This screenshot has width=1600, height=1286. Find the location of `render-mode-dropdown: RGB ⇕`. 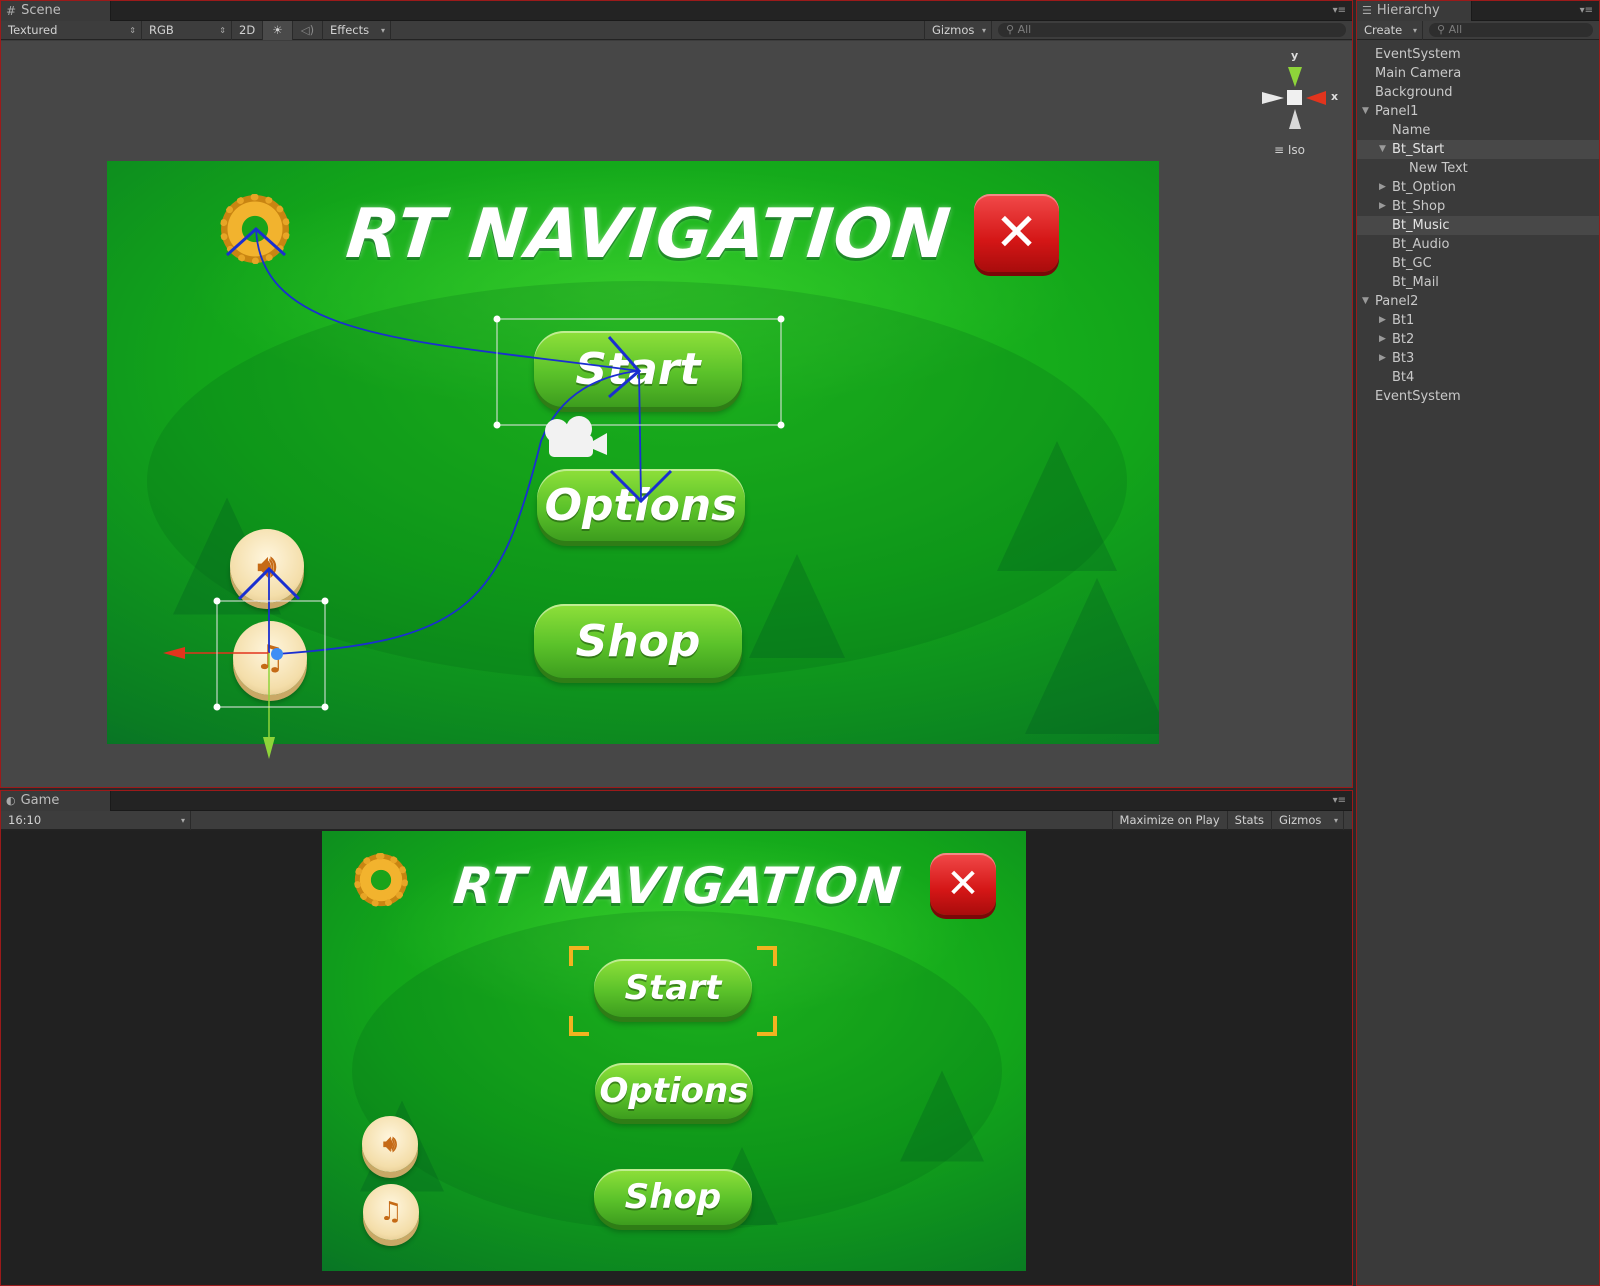

render-mode-dropdown: RGB ⇕ is located at coordinates (187, 30).